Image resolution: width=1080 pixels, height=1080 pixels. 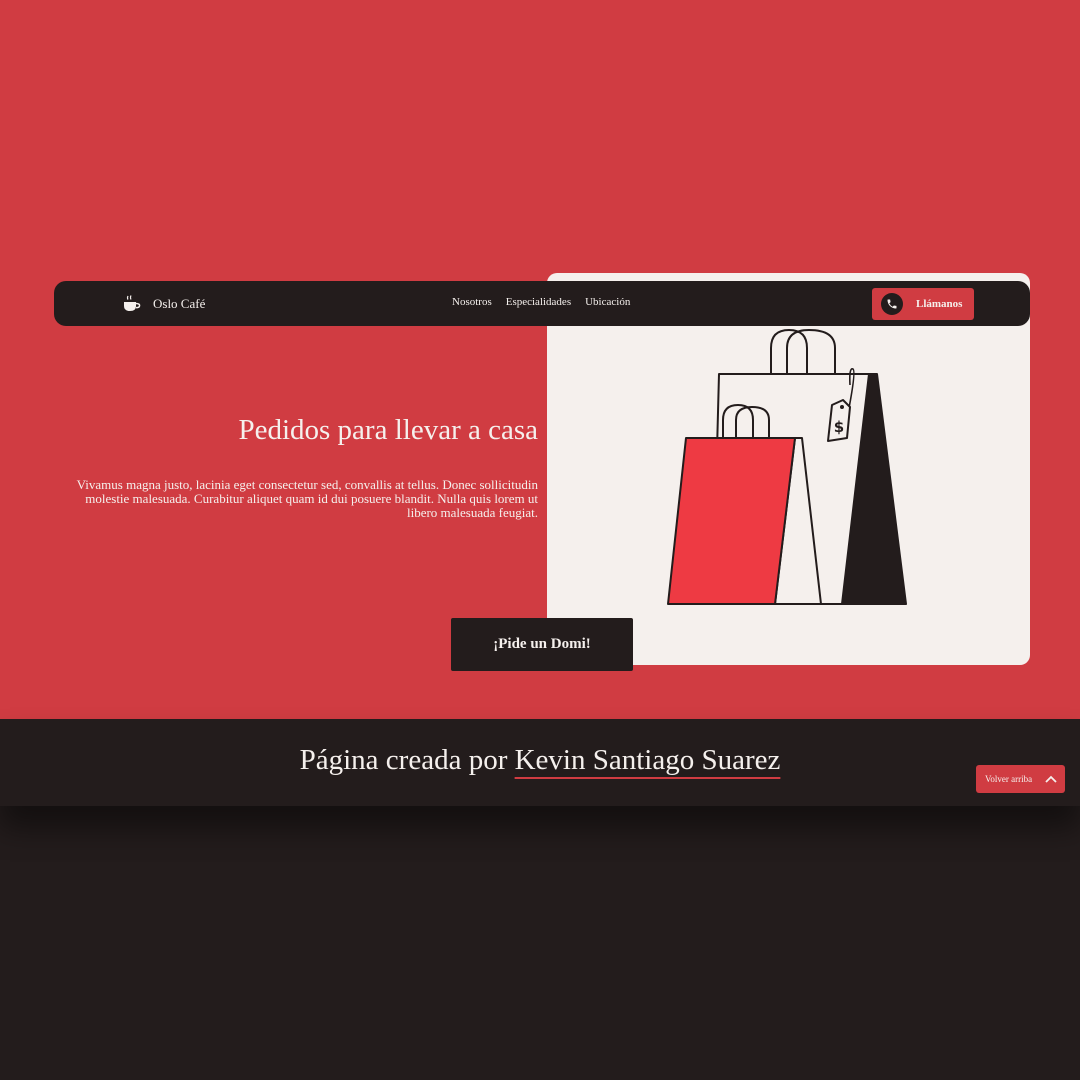 I want to click on nav-links: Nosotros Especialidades Ubicación, so click(x=541, y=302).